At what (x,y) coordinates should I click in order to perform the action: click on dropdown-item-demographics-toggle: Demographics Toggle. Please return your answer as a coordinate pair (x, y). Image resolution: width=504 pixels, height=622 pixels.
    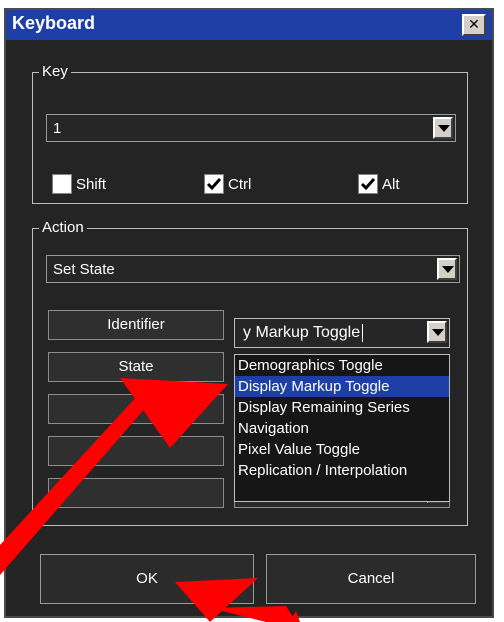
    Looking at the image, I should click on (342, 365).